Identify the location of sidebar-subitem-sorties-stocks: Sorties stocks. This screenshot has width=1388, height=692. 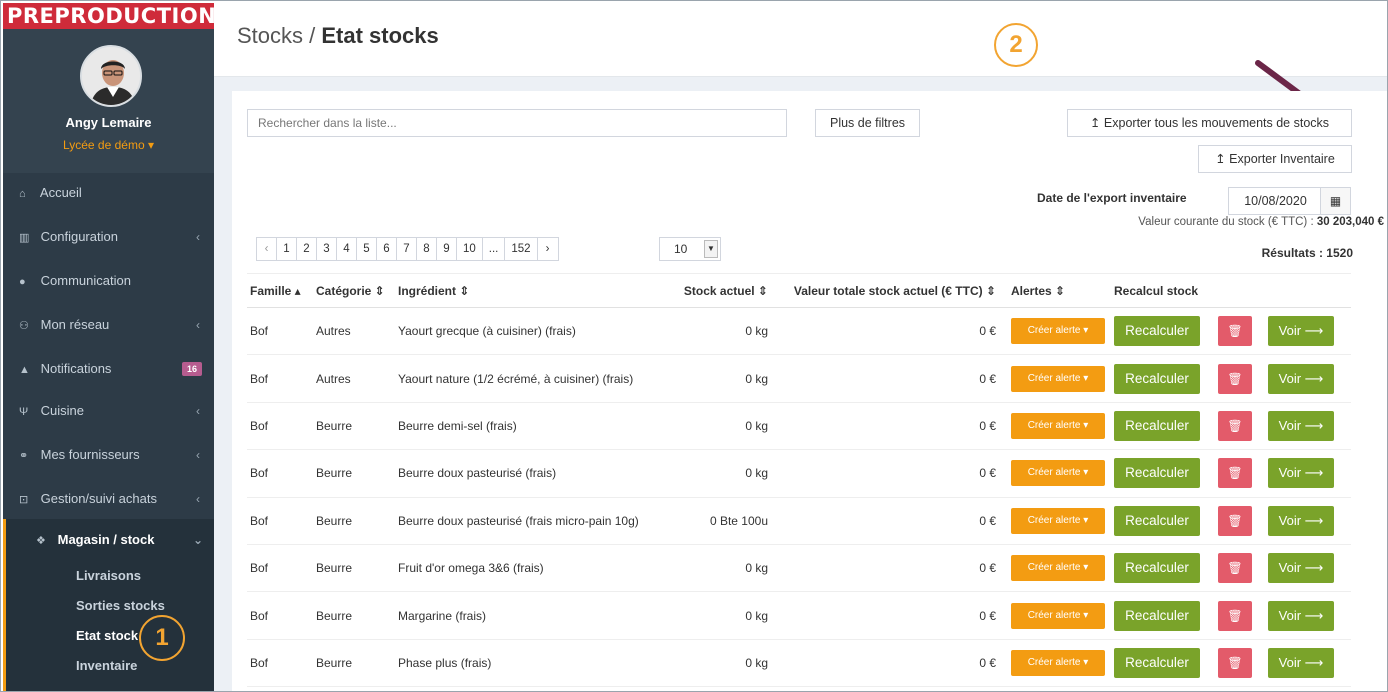
(118, 606).